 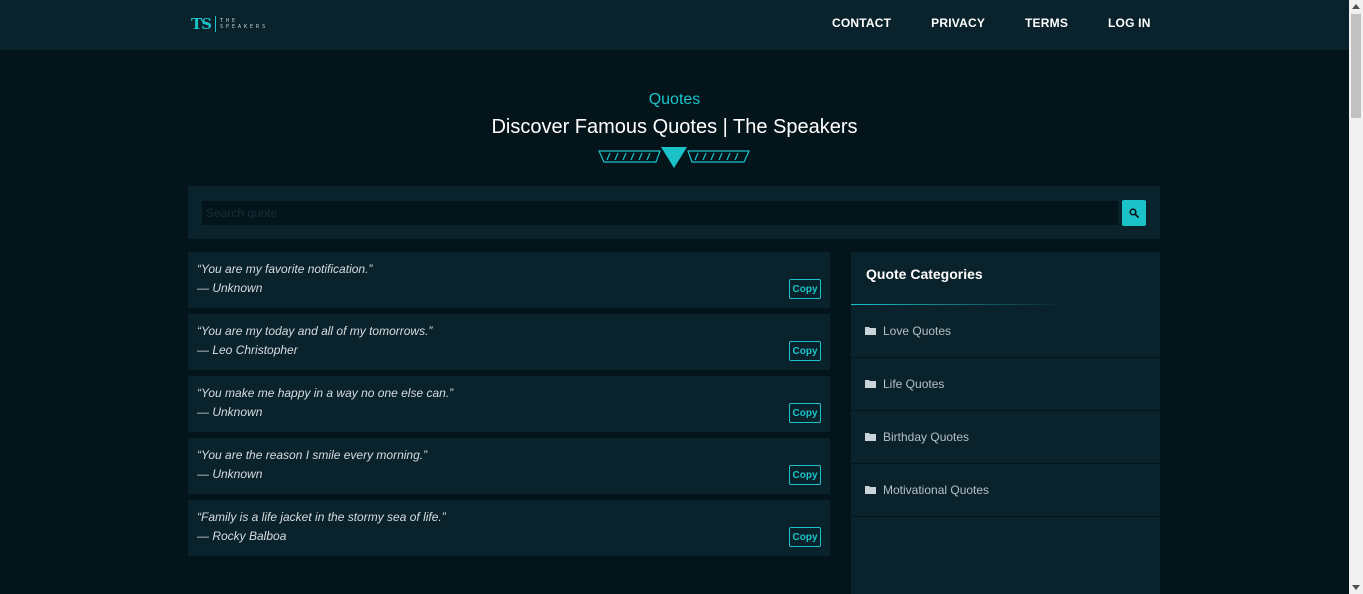 What do you see at coordinates (1005, 437) in the screenshot?
I see `category-birthday-quotes: Birthday Quotes` at bounding box center [1005, 437].